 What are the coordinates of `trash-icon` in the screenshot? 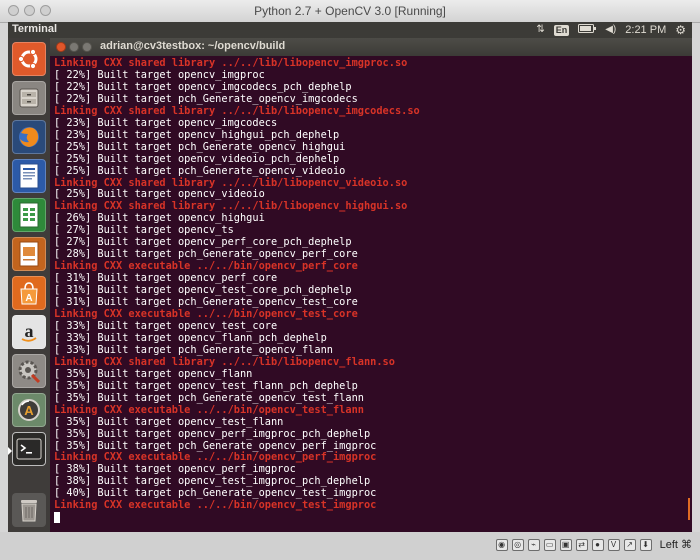 It's located at (29, 510).